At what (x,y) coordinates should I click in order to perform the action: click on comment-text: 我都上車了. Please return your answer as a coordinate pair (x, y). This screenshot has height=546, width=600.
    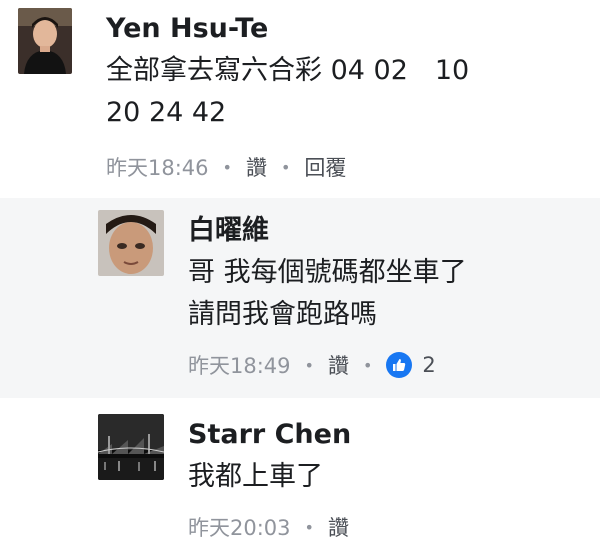
    Looking at the image, I should click on (255, 476).